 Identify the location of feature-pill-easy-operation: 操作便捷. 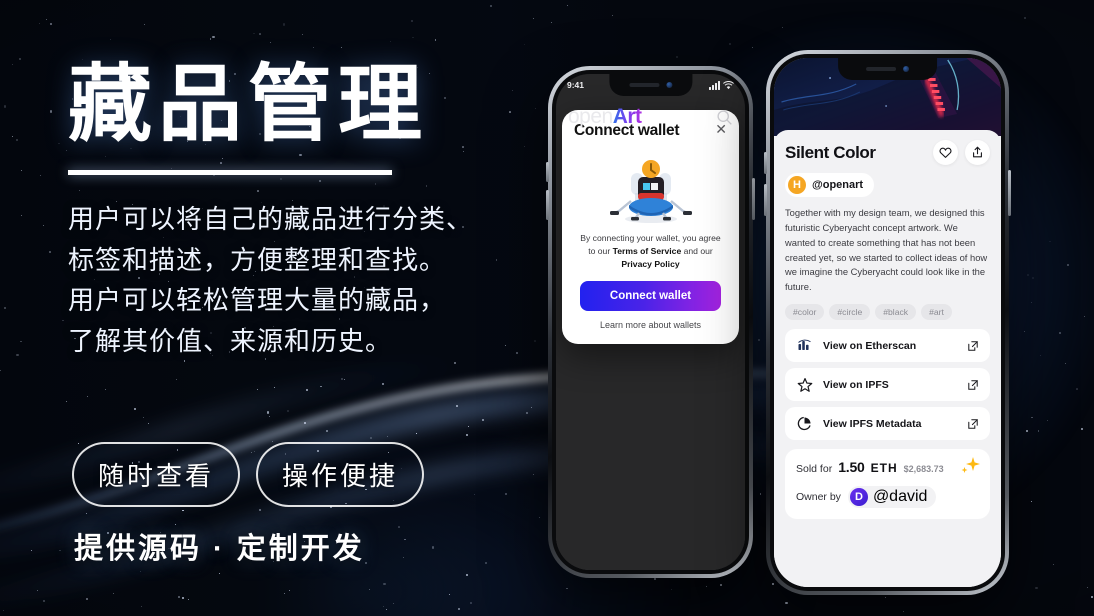
(340, 474).